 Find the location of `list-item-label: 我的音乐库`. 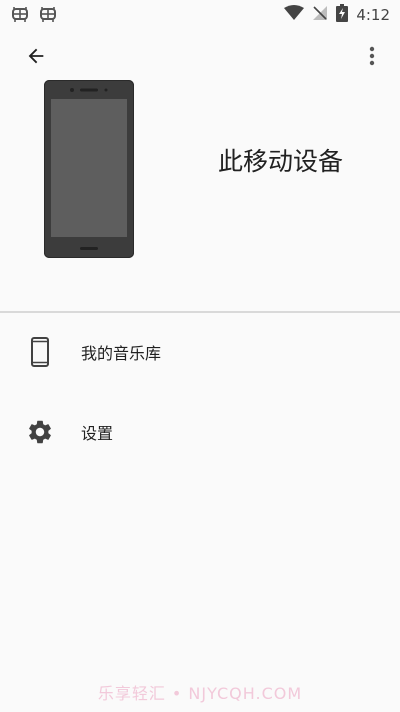

list-item-label: 我的音乐库 is located at coordinates (121, 353).